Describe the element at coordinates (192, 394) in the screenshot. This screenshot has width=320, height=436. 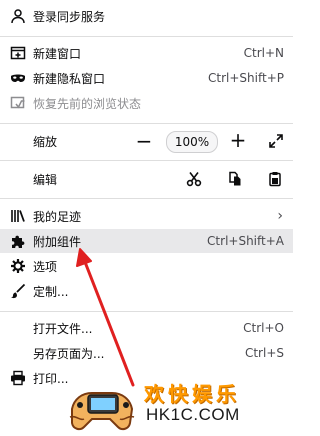
I see `watermark-title: 欢快娱乐` at that location.